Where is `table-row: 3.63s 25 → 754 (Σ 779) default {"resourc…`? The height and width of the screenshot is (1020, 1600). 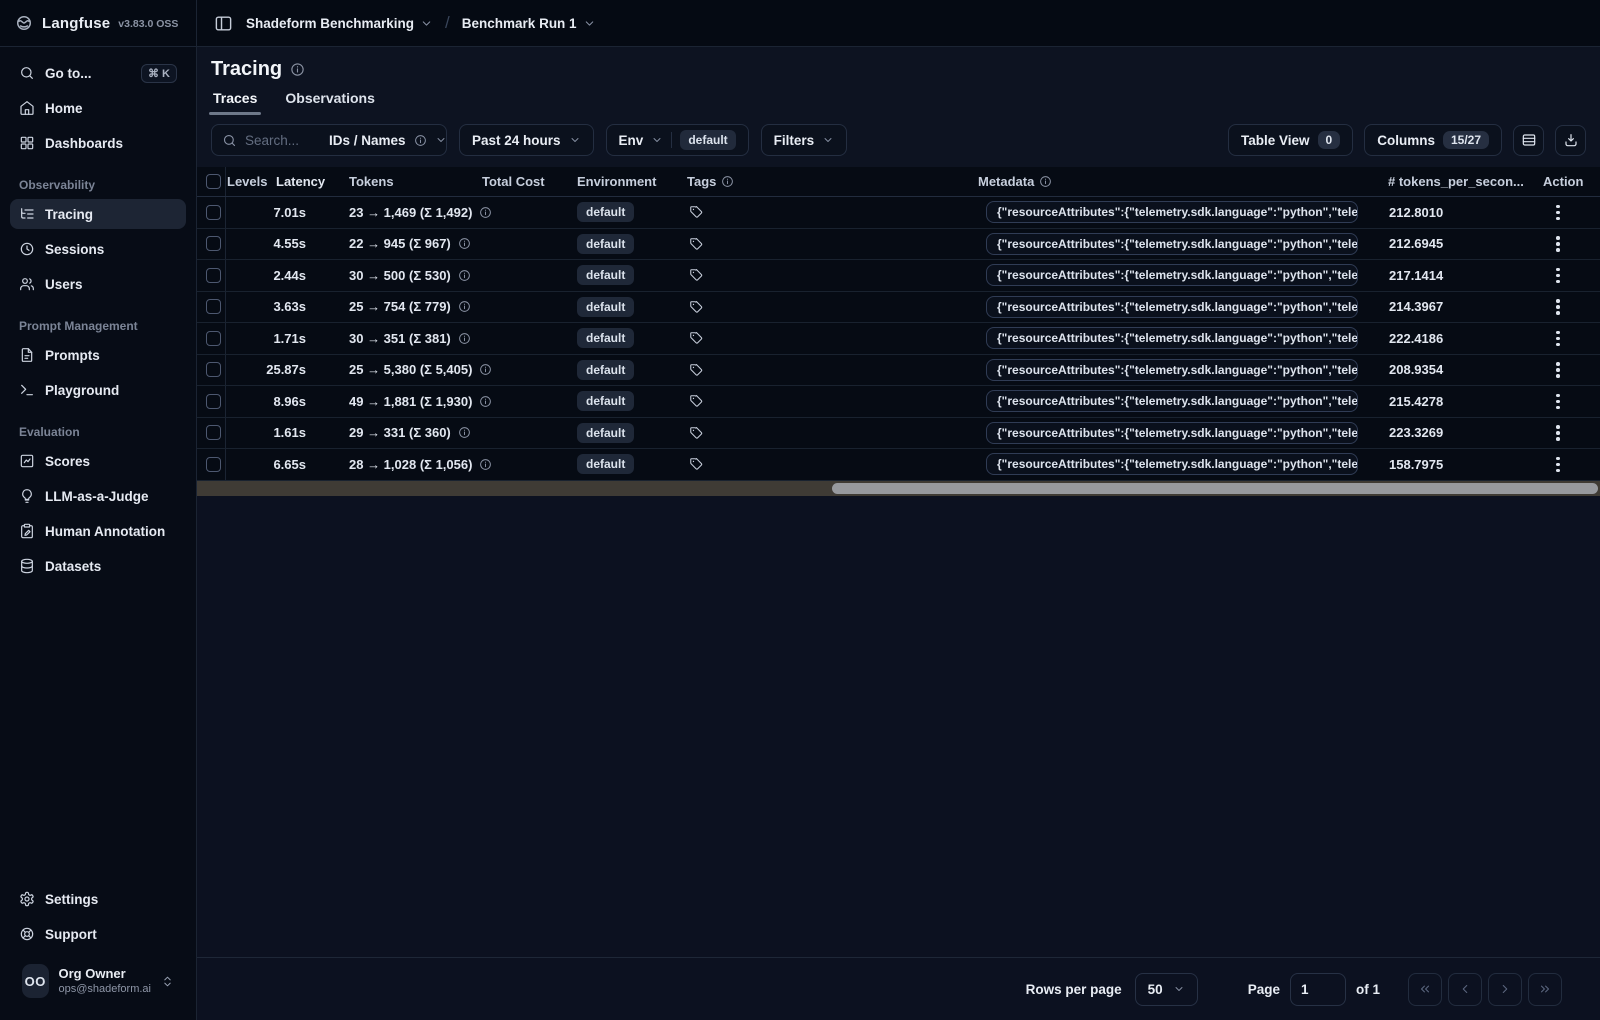 table-row: 3.63s 25 → 754 (Σ 779) default {"resourc… is located at coordinates (898, 307).